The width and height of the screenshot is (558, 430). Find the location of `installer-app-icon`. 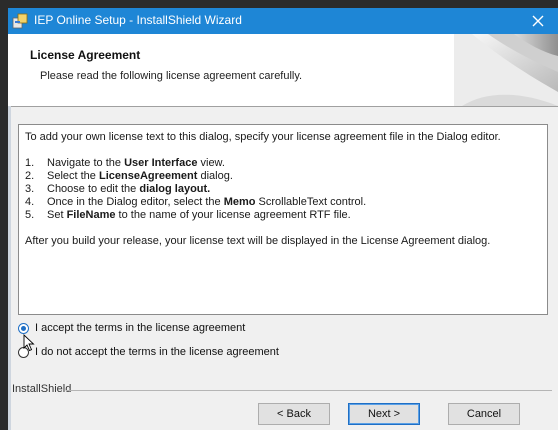

installer-app-icon is located at coordinates (20, 21).